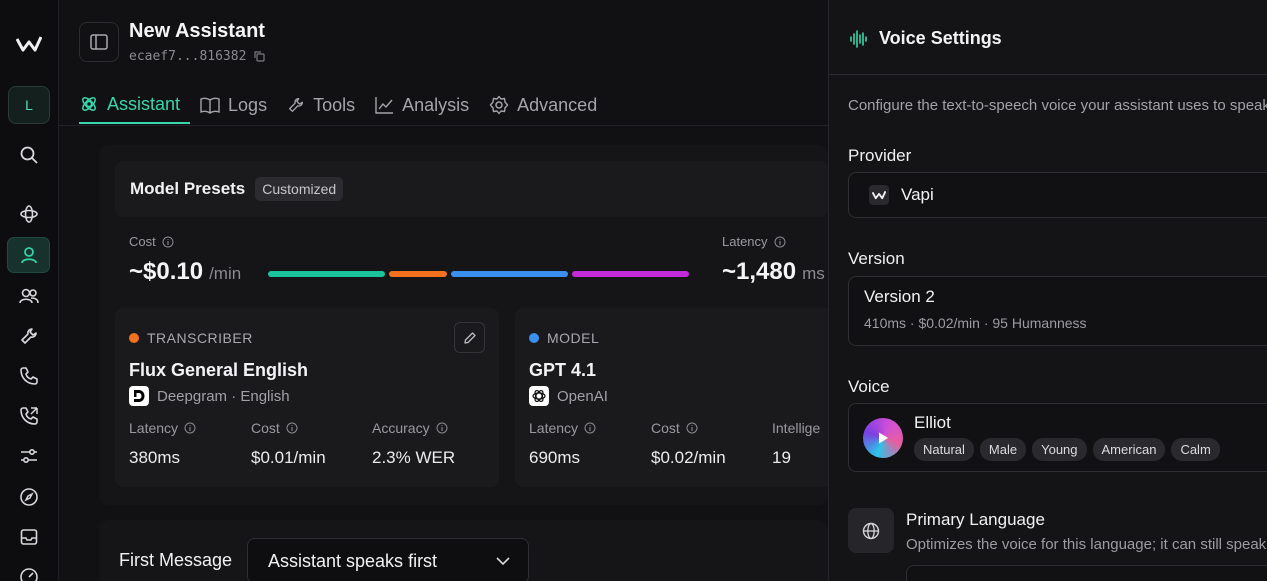  What do you see at coordinates (534, 338) in the screenshot?
I see `model-dot` at bounding box center [534, 338].